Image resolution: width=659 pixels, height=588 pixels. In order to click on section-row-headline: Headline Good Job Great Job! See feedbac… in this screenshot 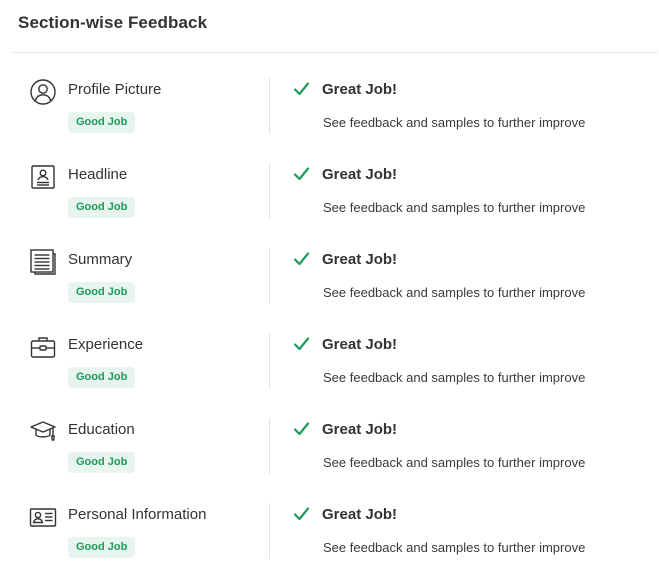, I will do `click(329, 205)`.